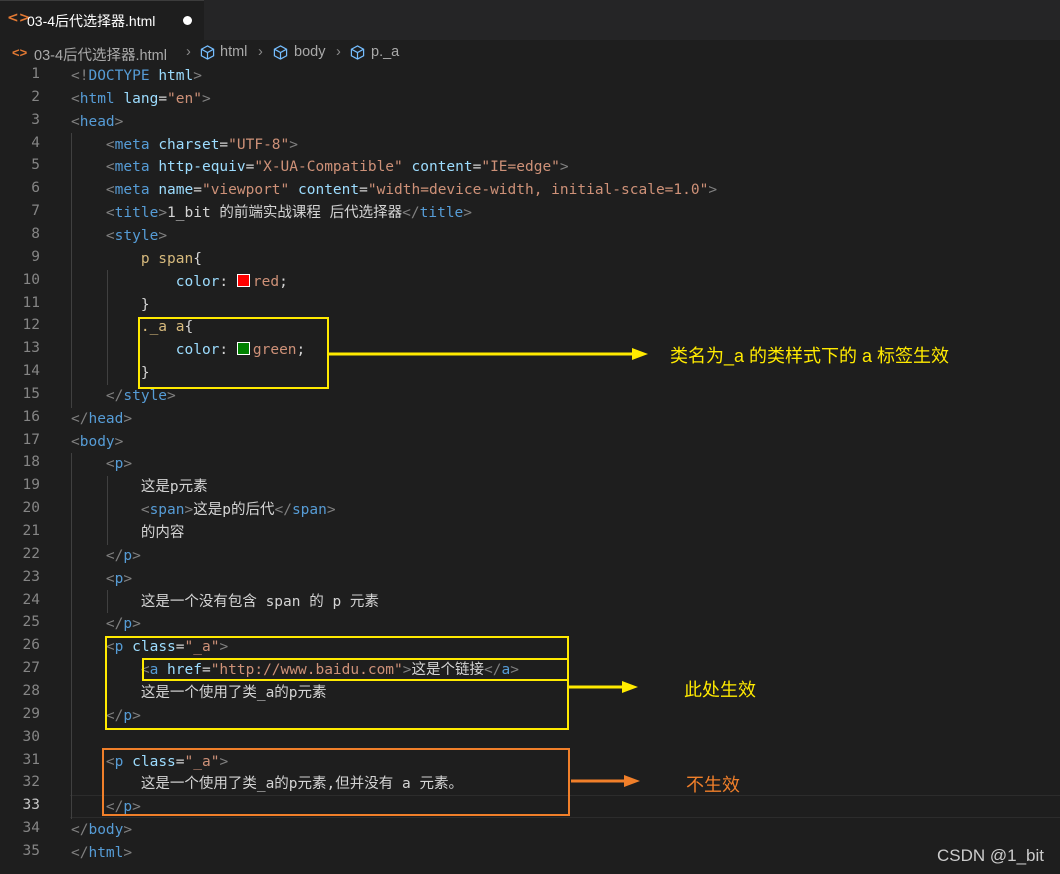  What do you see at coordinates (605, 781) in the screenshot?
I see `arrow-orange` at bounding box center [605, 781].